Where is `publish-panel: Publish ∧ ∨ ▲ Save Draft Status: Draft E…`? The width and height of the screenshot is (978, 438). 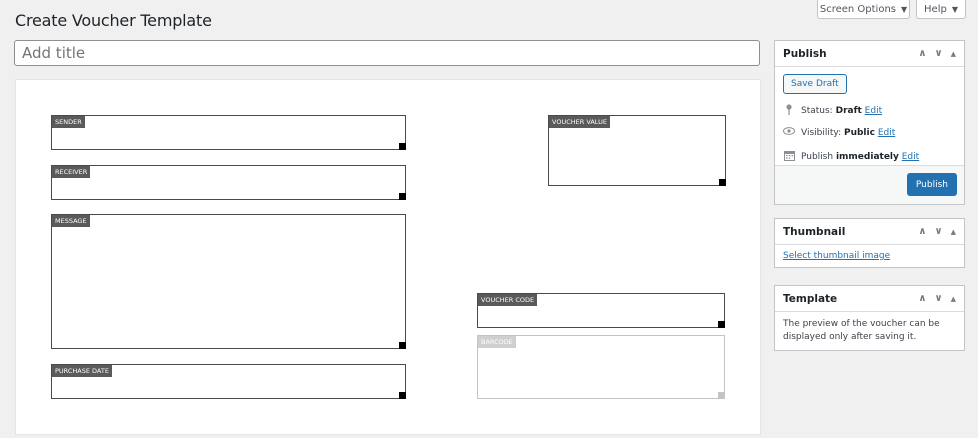
publish-panel: Publish ∧ ∨ ▲ Save Draft Status: Draft E… is located at coordinates (869, 122).